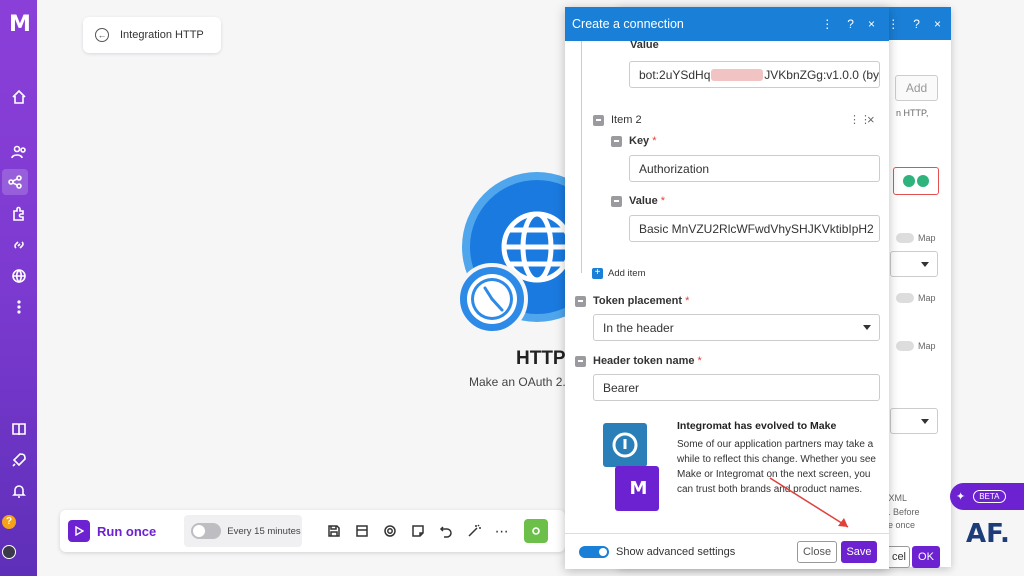  What do you see at coordinates (989, 496) in the screenshot?
I see `beta-label: BETA` at bounding box center [989, 496].